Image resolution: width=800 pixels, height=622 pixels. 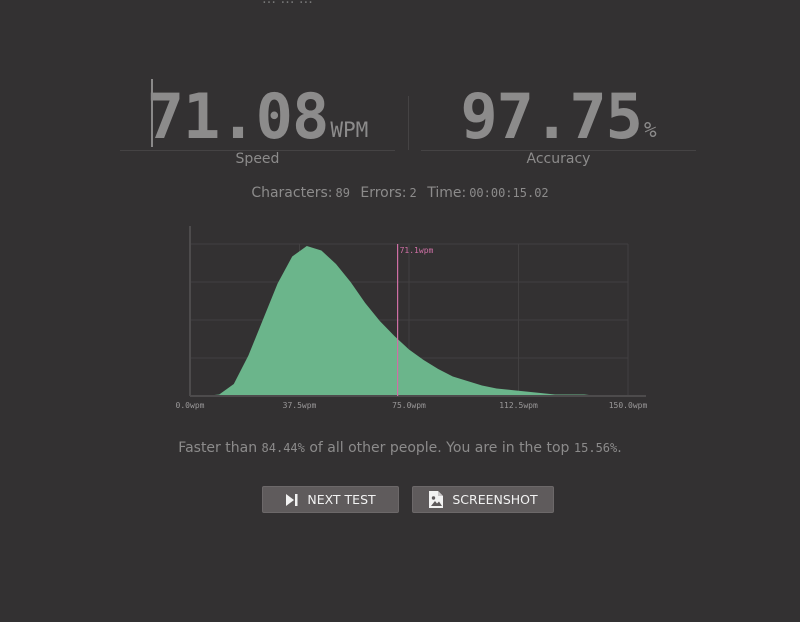 What do you see at coordinates (238, 116) in the screenshot?
I see `speed-value: 71.08` at bounding box center [238, 116].